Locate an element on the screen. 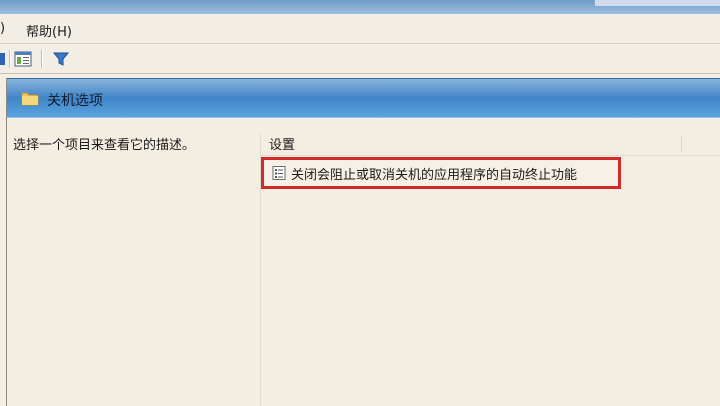 This screenshot has height=406, width=720. menu-item-help: 帮助(H) is located at coordinates (49, 30).